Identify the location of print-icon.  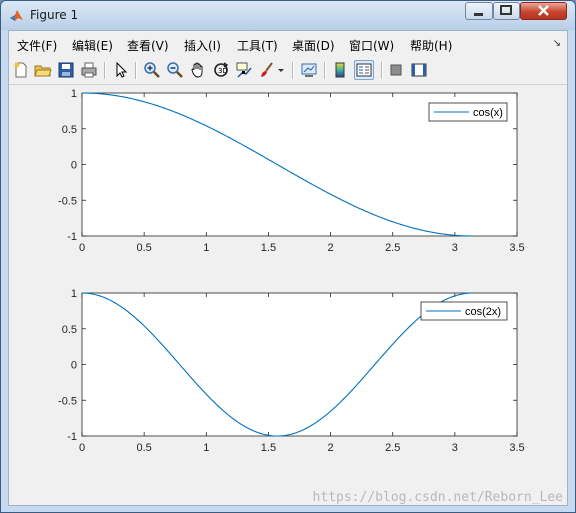
(89, 70).